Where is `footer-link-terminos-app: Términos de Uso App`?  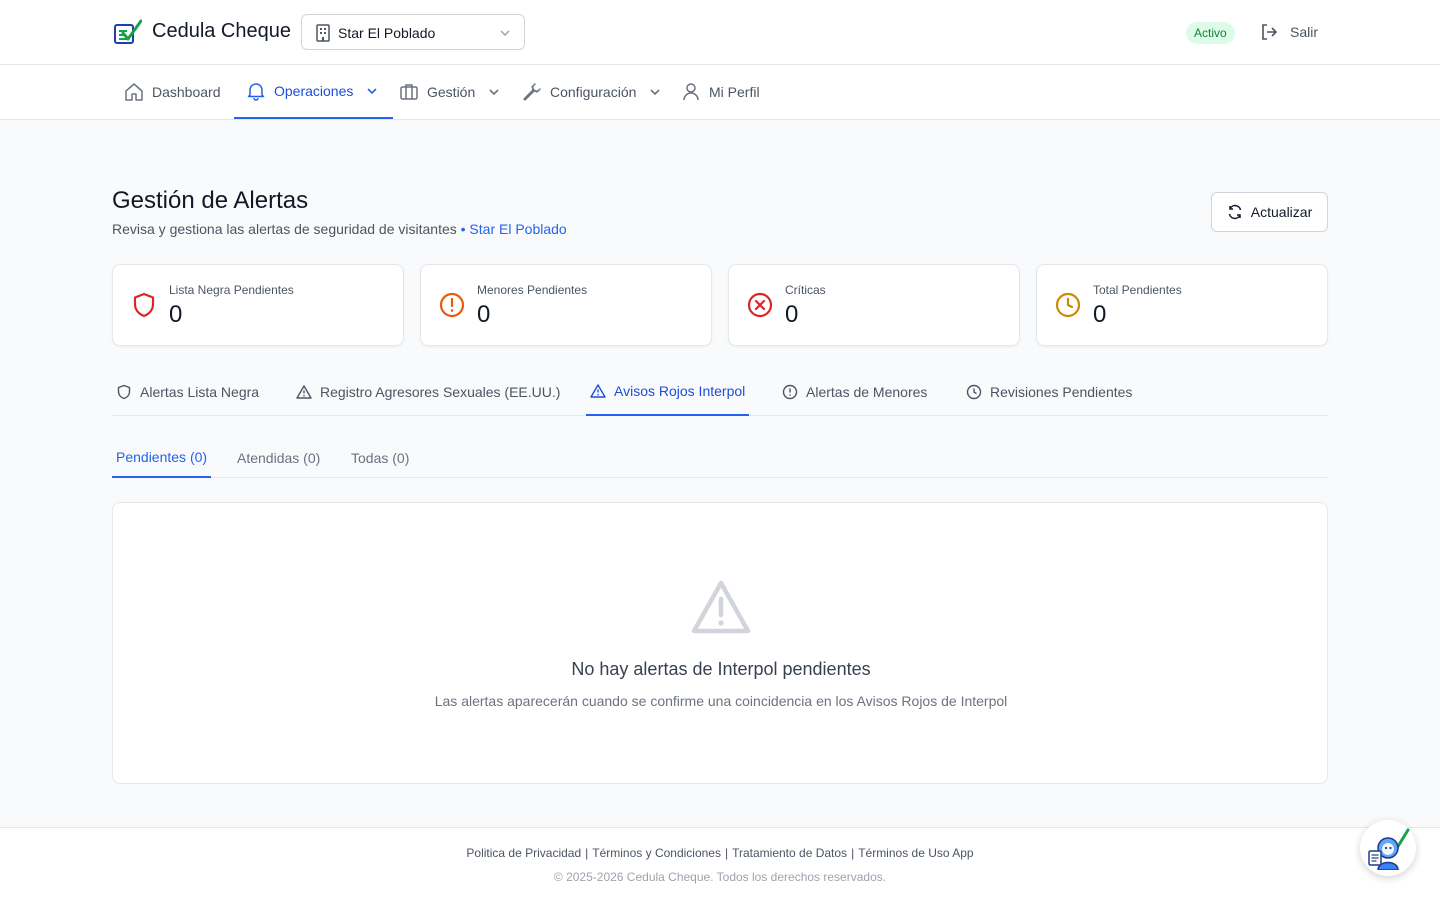
footer-link-terminos-app: Términos de Uso App is located at coordinates (915, 853).